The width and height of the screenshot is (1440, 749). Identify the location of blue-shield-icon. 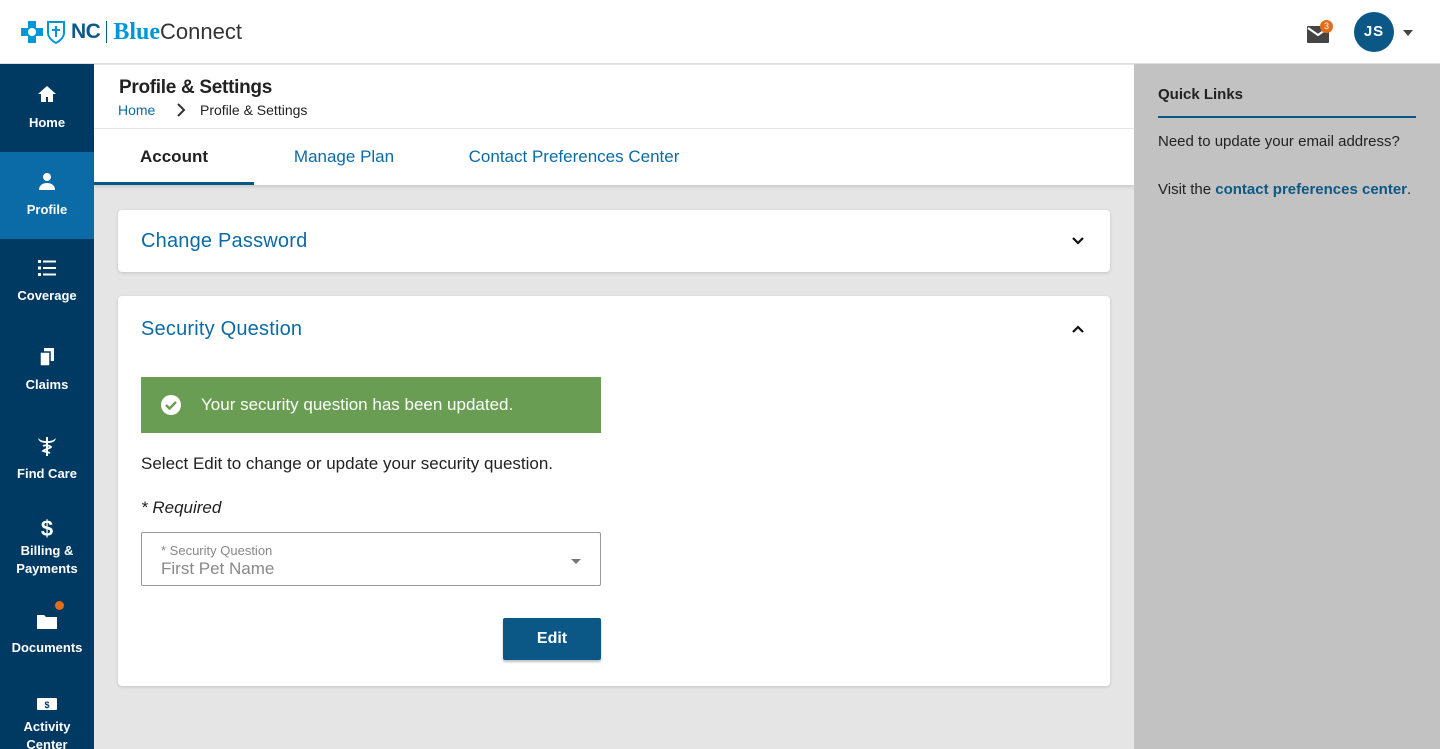
(56, 32).